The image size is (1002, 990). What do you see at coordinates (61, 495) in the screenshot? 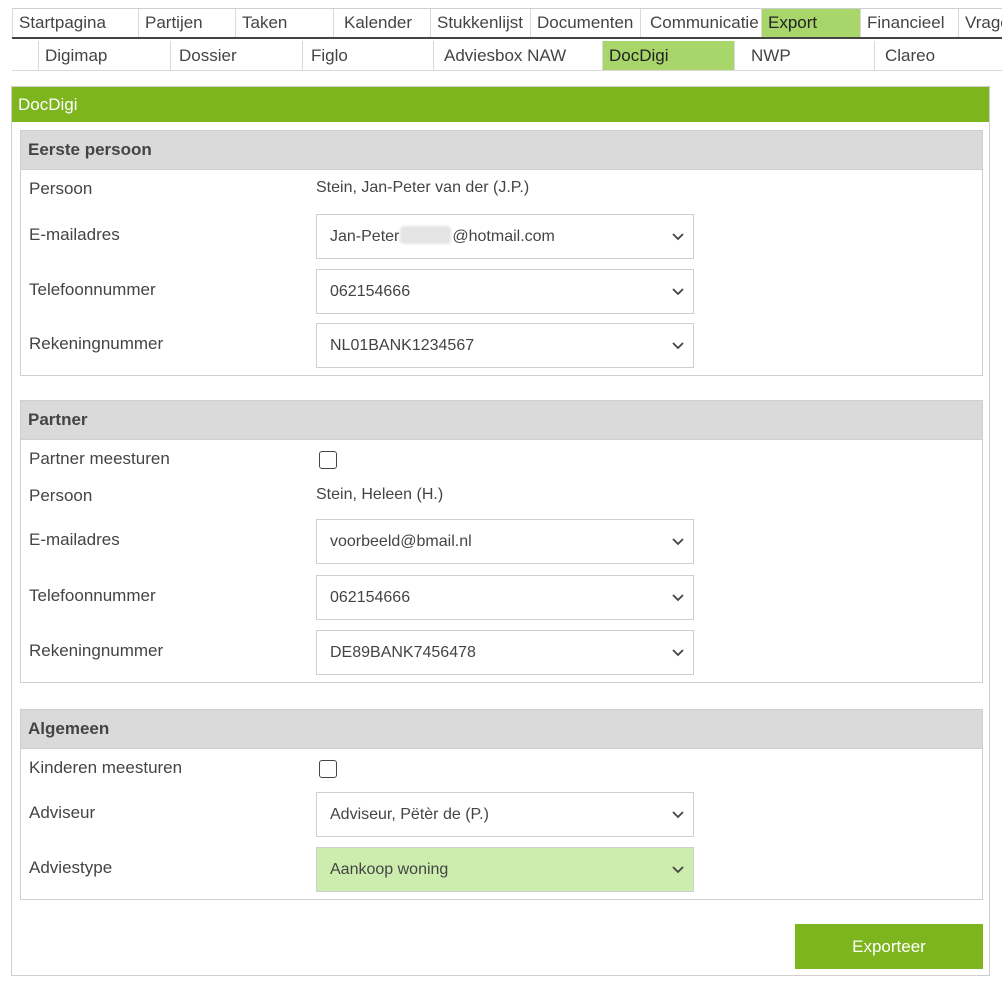
I see `partner-person-label: Persoon` at bounding box center [61, 495].